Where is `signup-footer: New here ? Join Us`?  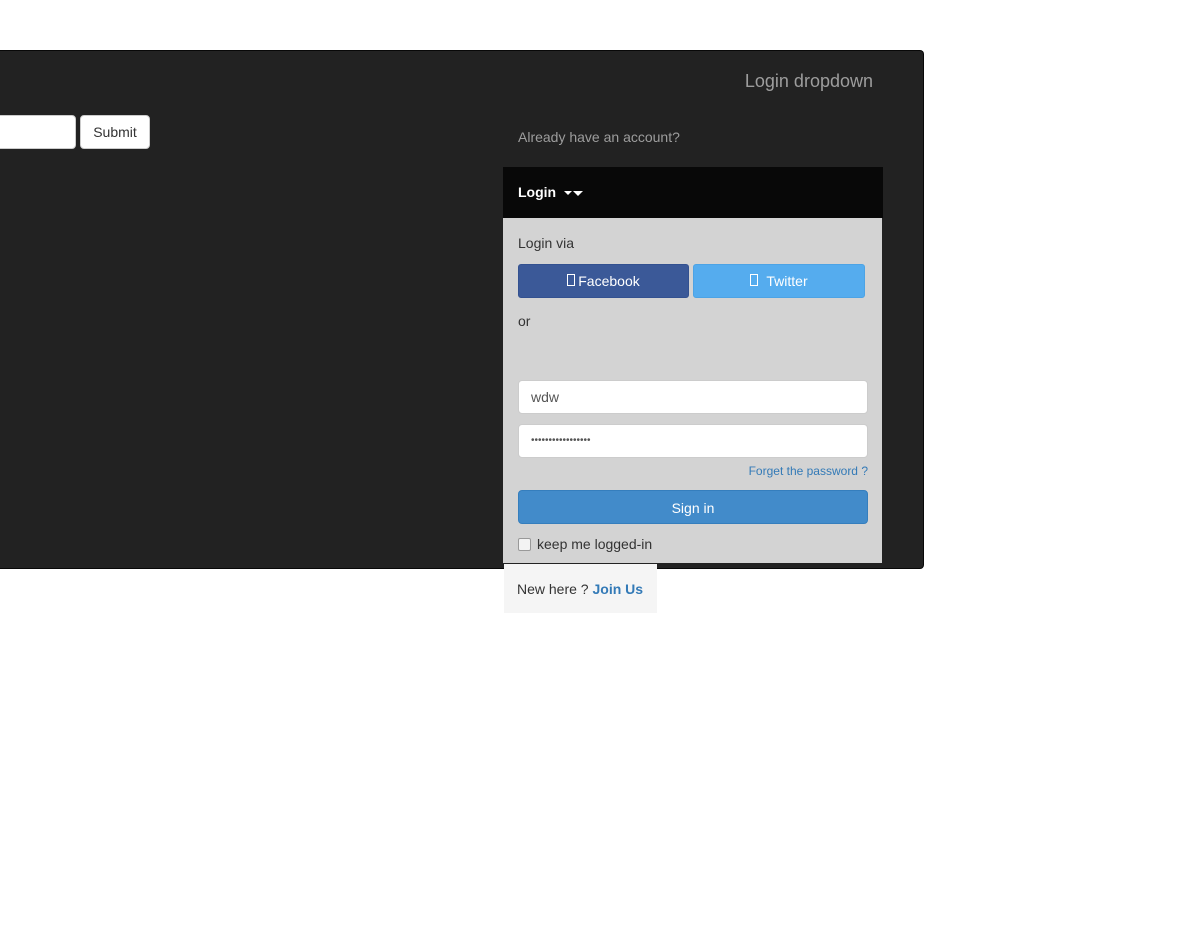
signup-footer: New here ? Join Us is located at coordinates (580, 588).